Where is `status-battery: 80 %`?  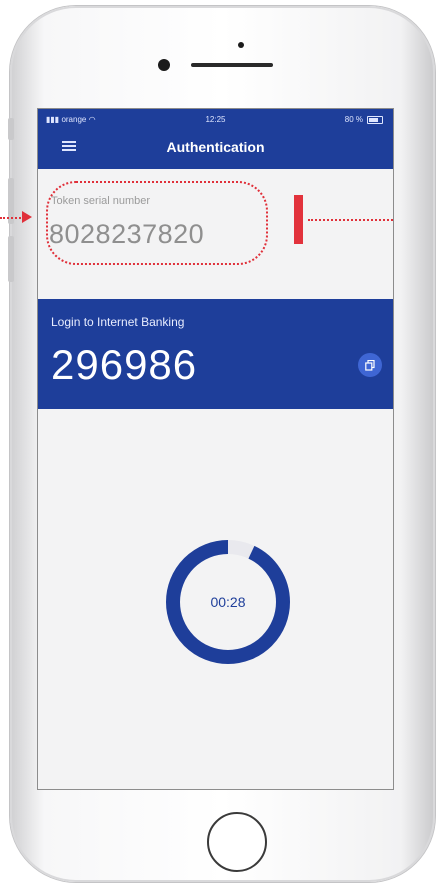 status-battery: 80 % is located at coordinates (364, 119).